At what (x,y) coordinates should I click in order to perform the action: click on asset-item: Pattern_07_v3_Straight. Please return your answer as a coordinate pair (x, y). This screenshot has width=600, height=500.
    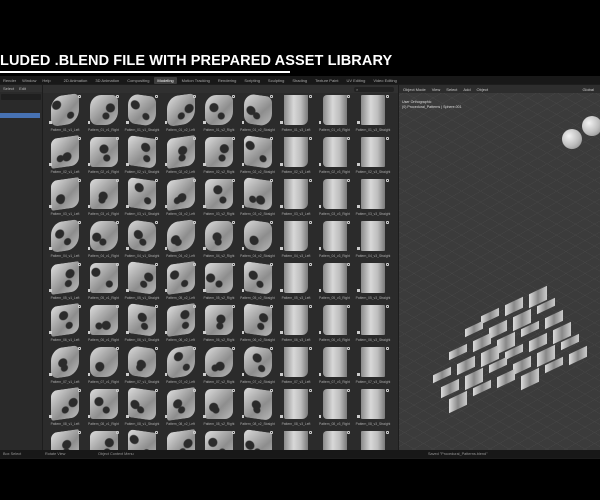
    Looking at the image, I should click on (373, 368).